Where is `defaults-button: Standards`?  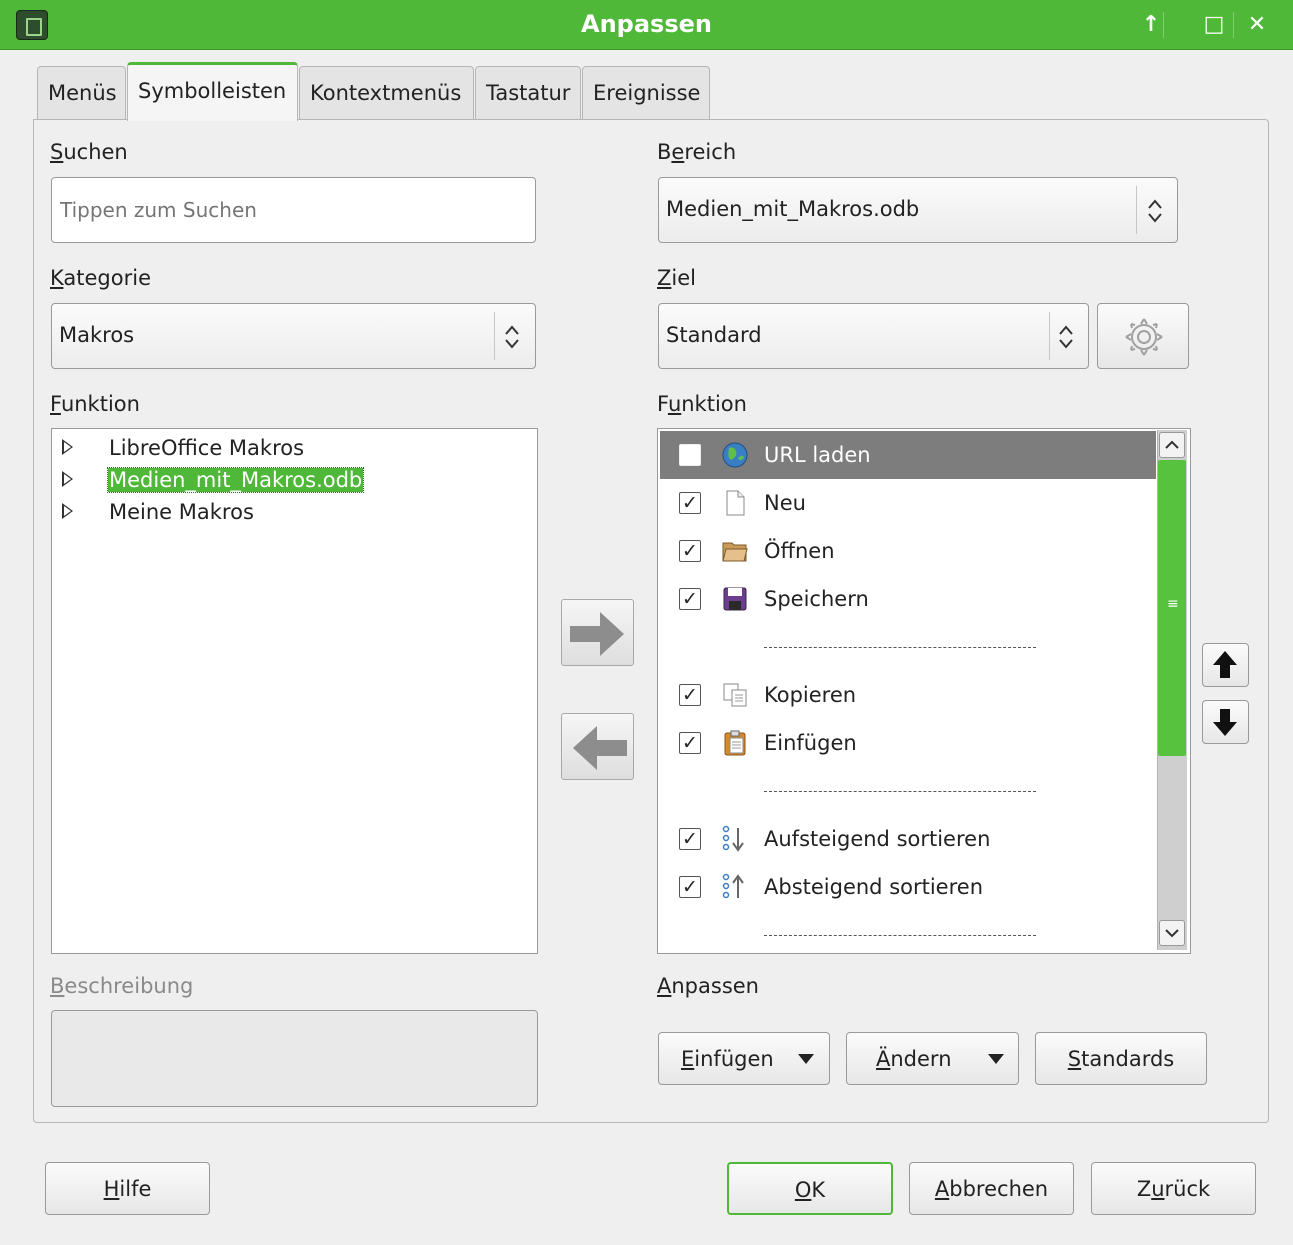
defaults-button: Standards is located at coordinates (1121, 1058).